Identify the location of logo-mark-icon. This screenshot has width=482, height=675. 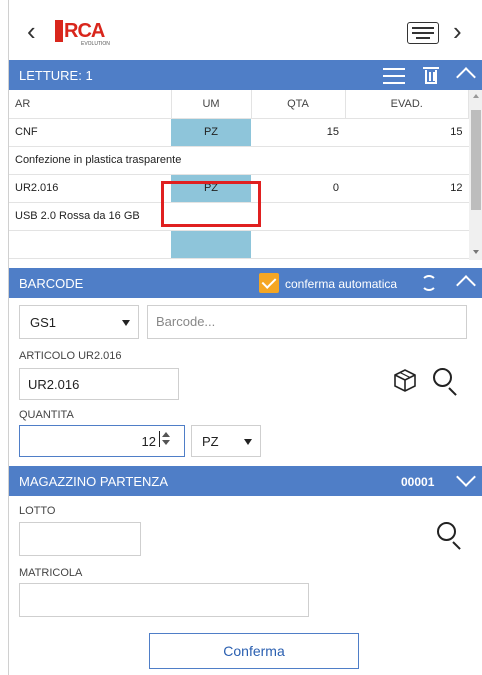
(59, 31).